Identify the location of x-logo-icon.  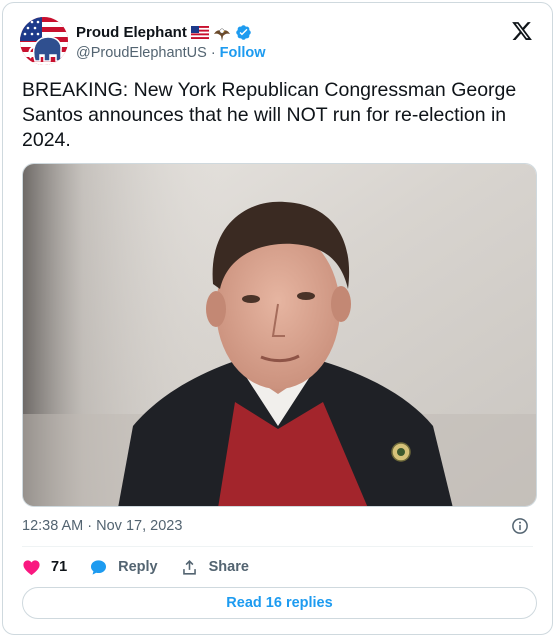
(522, 31).